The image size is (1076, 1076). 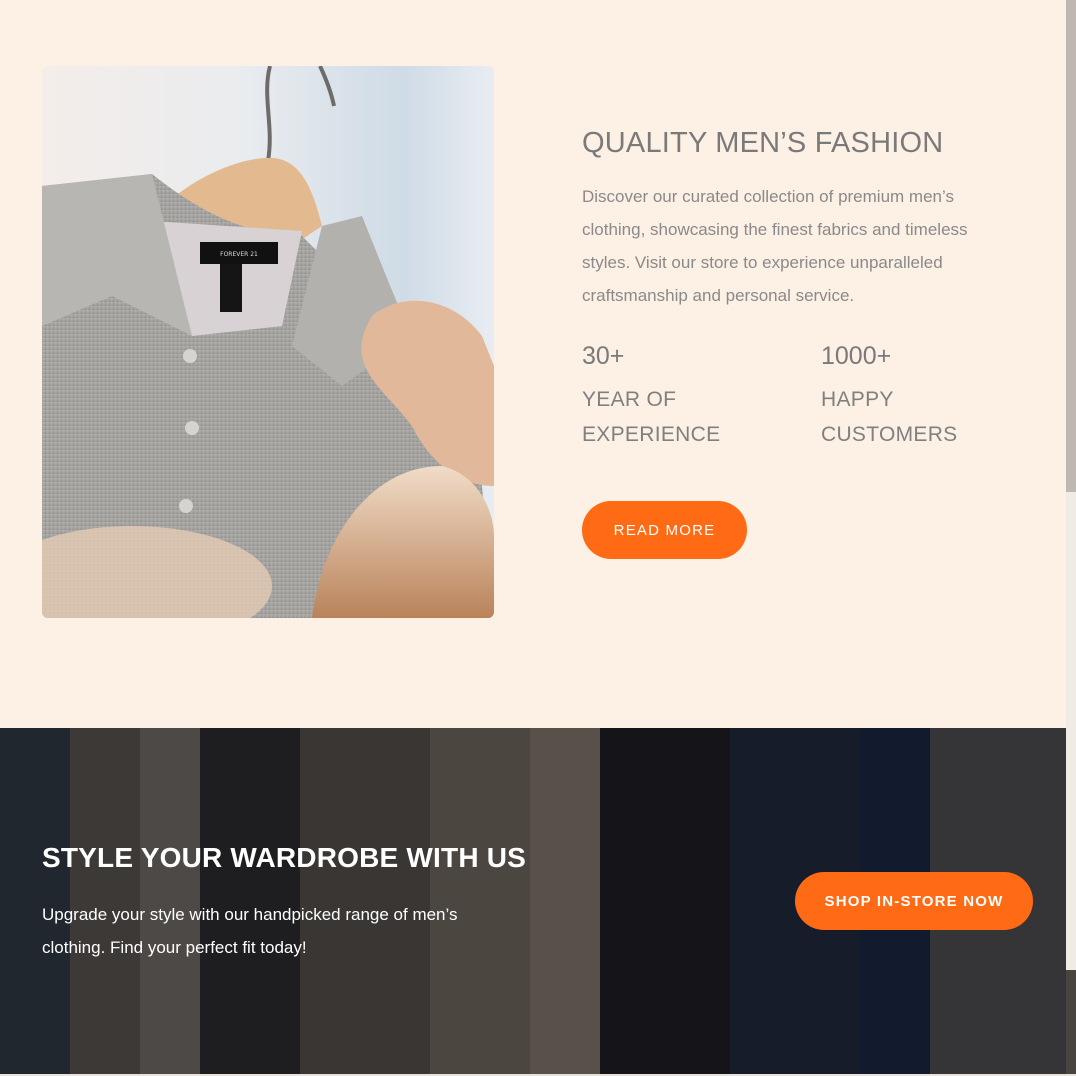 I want to click on brand-tag: FOREVER 21, so click(x=239, y=254).